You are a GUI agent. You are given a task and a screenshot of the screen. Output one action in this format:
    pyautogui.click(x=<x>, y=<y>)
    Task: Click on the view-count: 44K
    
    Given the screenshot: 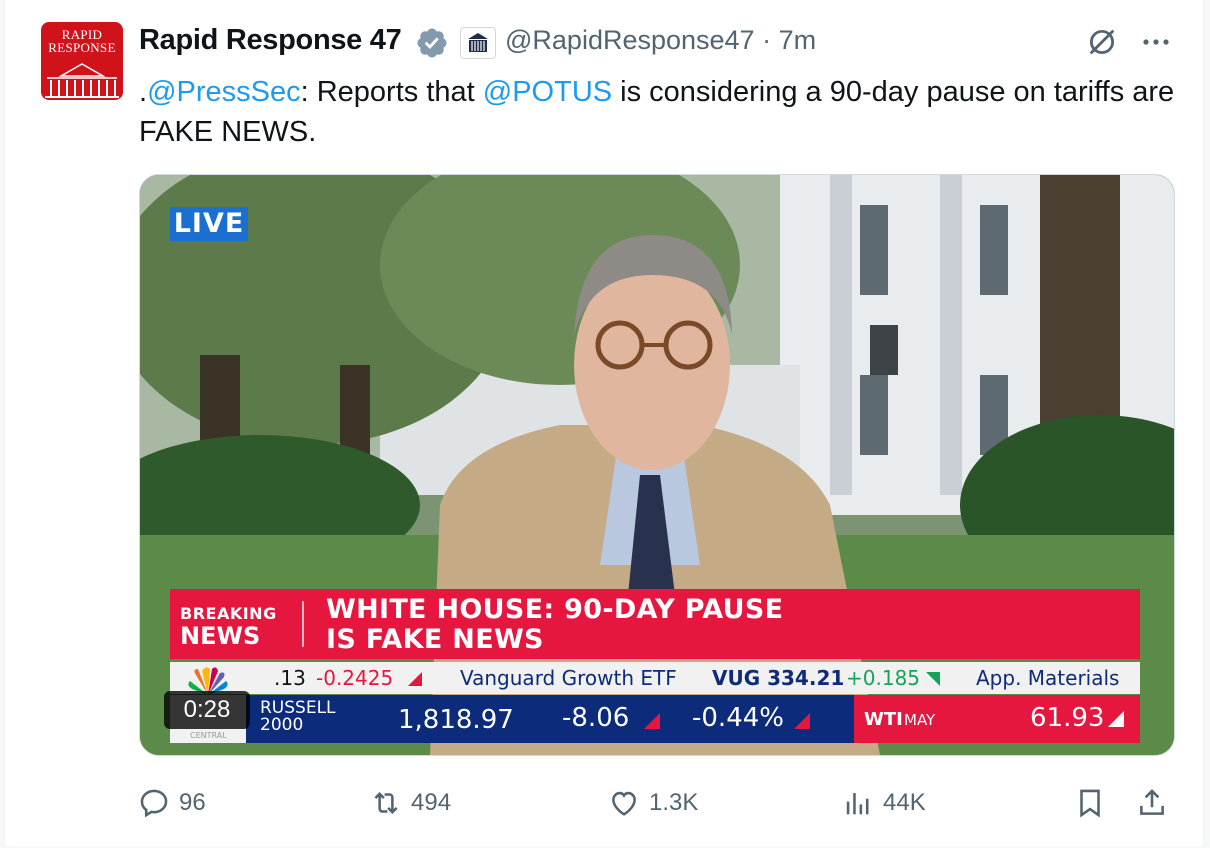 What is the action you would take?
    pyautogui.click(x=904, y=802)
    